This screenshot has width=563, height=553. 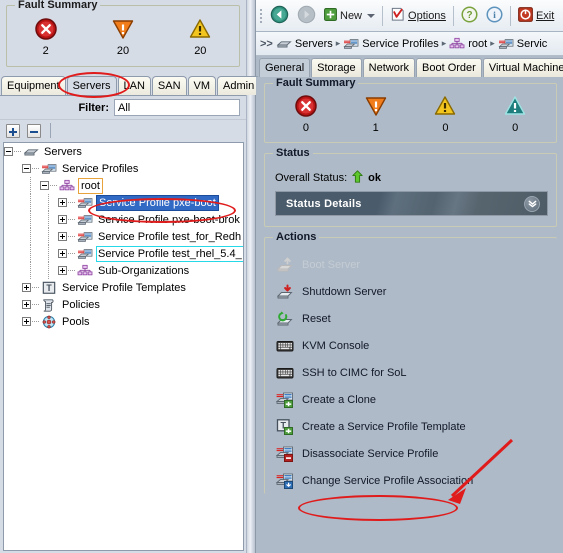 What do you see at coordinates (413, 345) in the screenshot?
I see `action-kvm-console: KVM Console` at bounding box center [413, 345].